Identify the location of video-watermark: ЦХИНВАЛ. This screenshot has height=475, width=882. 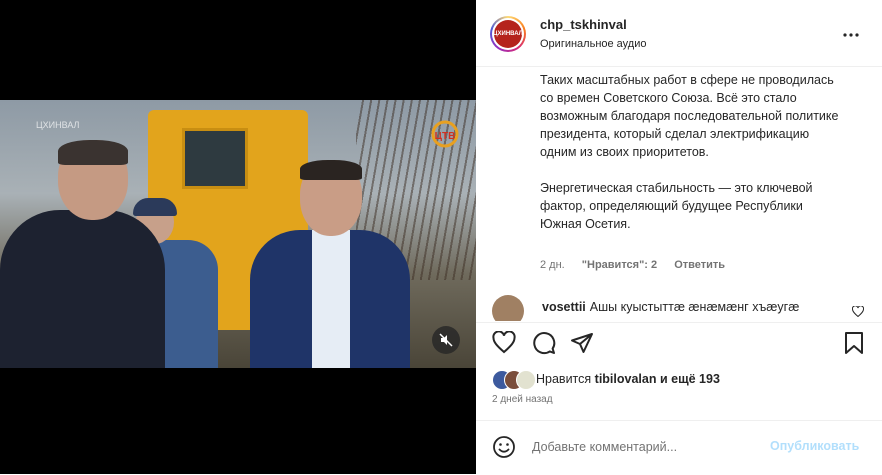
(58, 125).